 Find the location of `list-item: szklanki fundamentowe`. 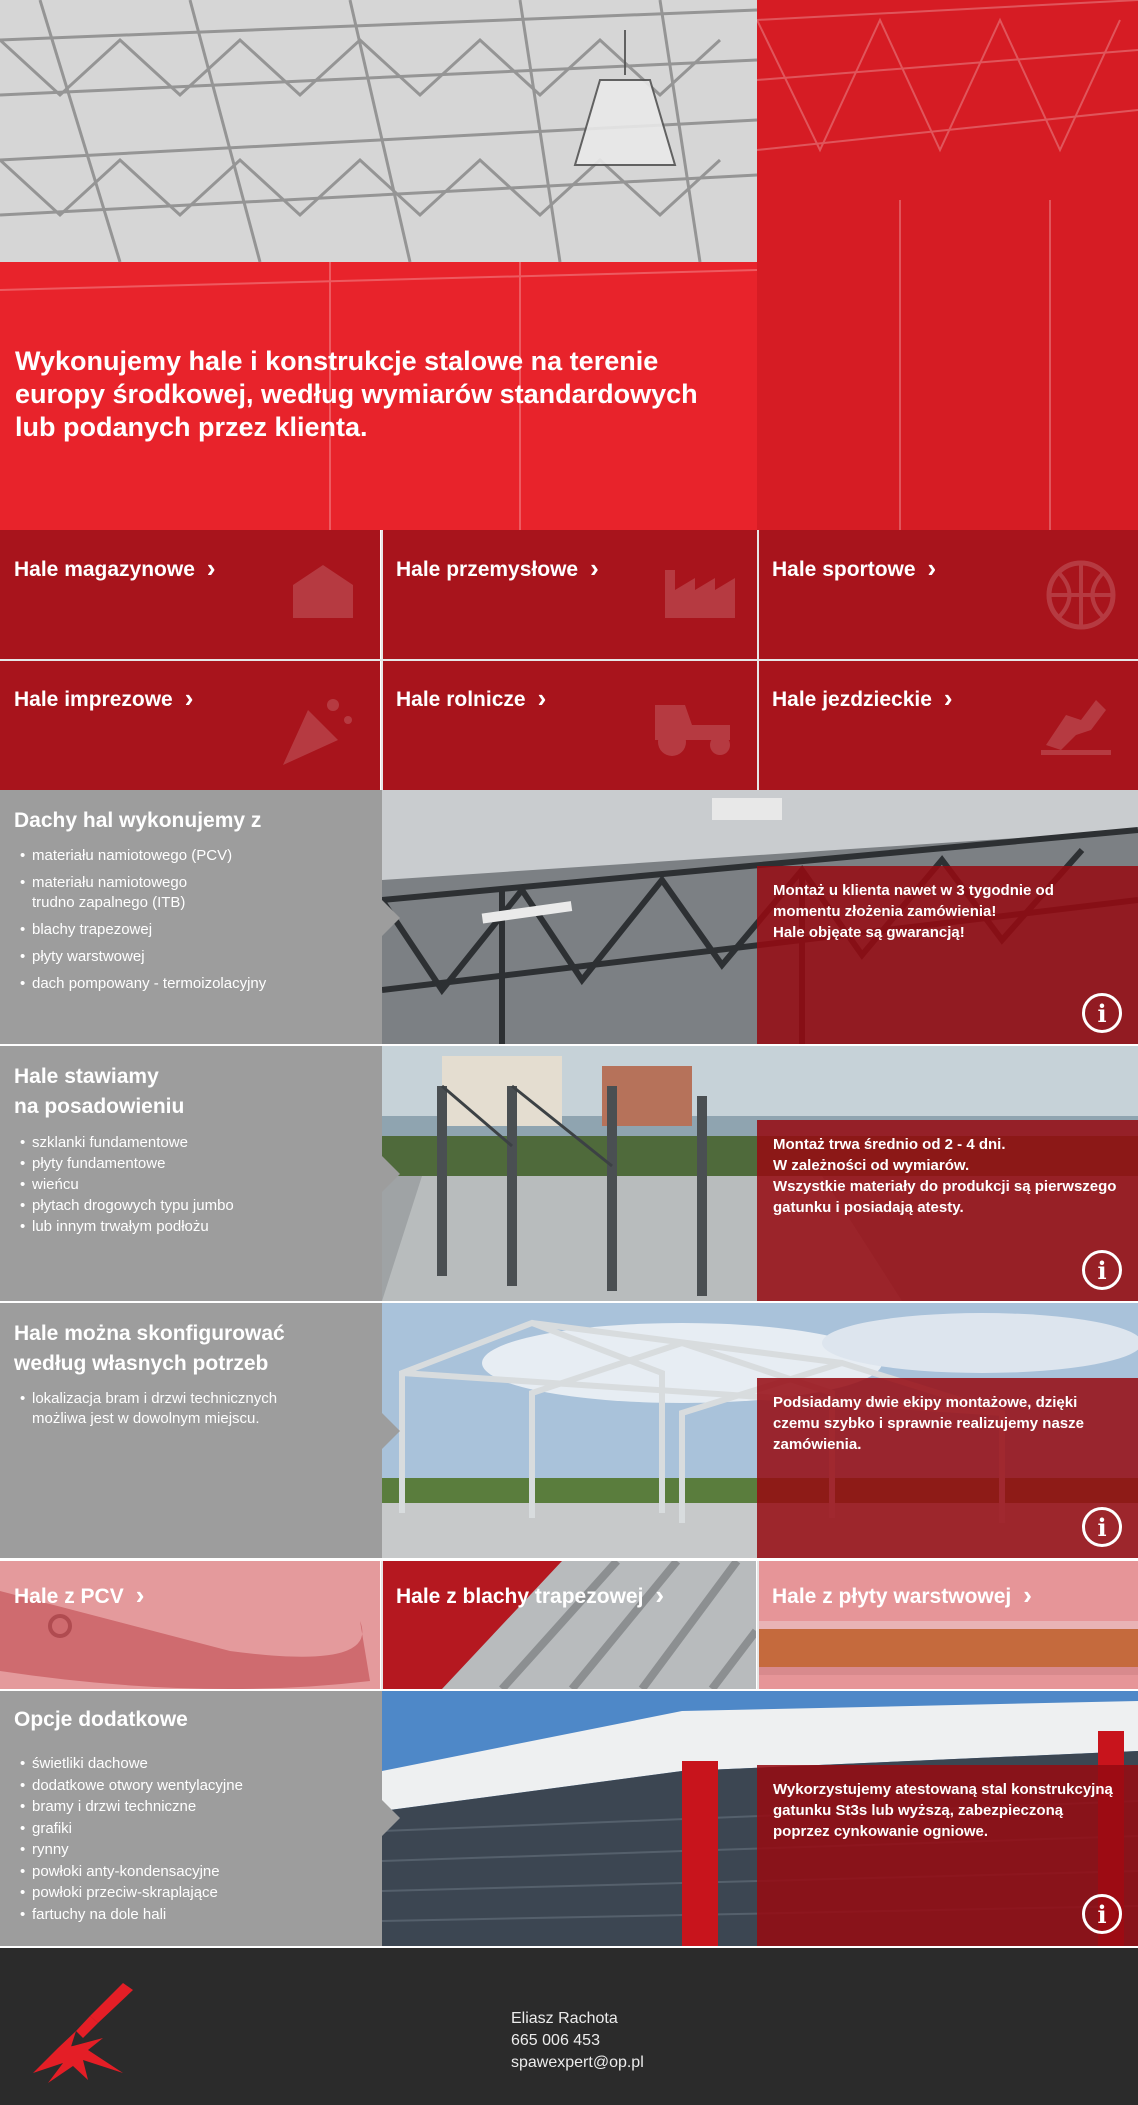

list-item: szklanki fundamentowe is located at coordinates (191, 1142).